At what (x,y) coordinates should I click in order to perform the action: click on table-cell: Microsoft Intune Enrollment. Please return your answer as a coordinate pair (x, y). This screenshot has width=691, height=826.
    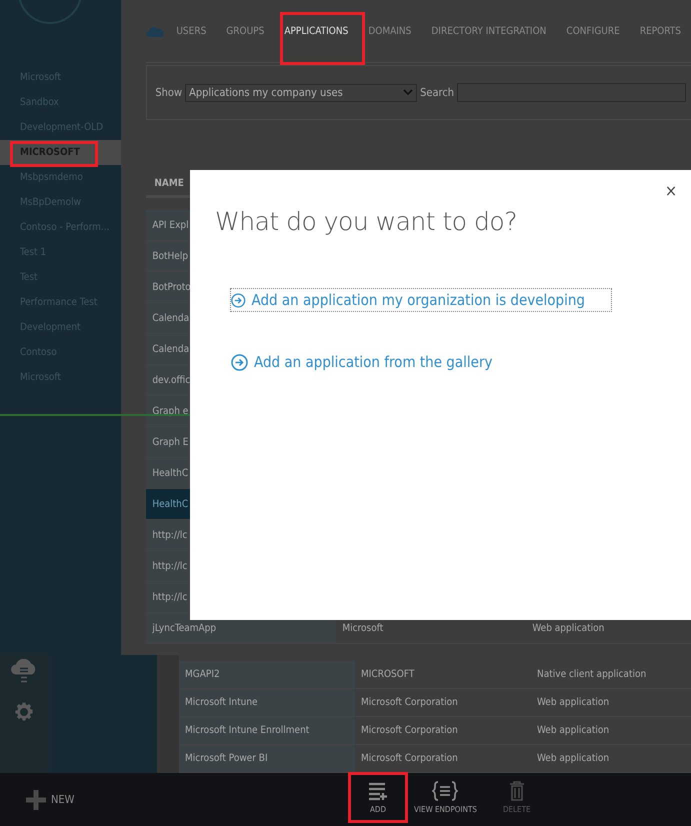
    Looking at the image, I should click on (267, 730).